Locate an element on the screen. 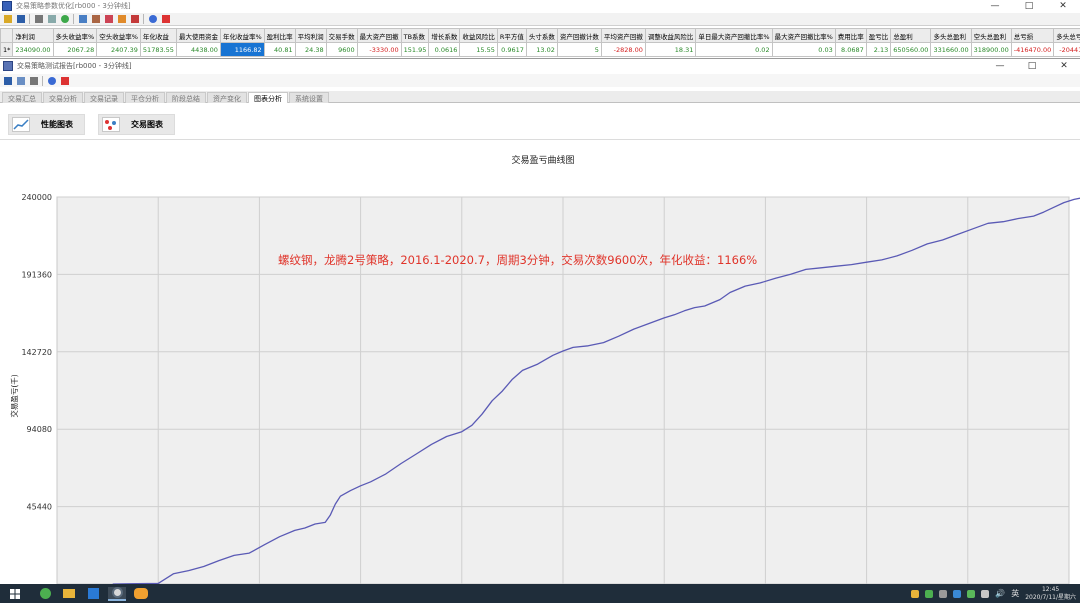  column-header: 多头收益率% is located at coordinates (75, 35).